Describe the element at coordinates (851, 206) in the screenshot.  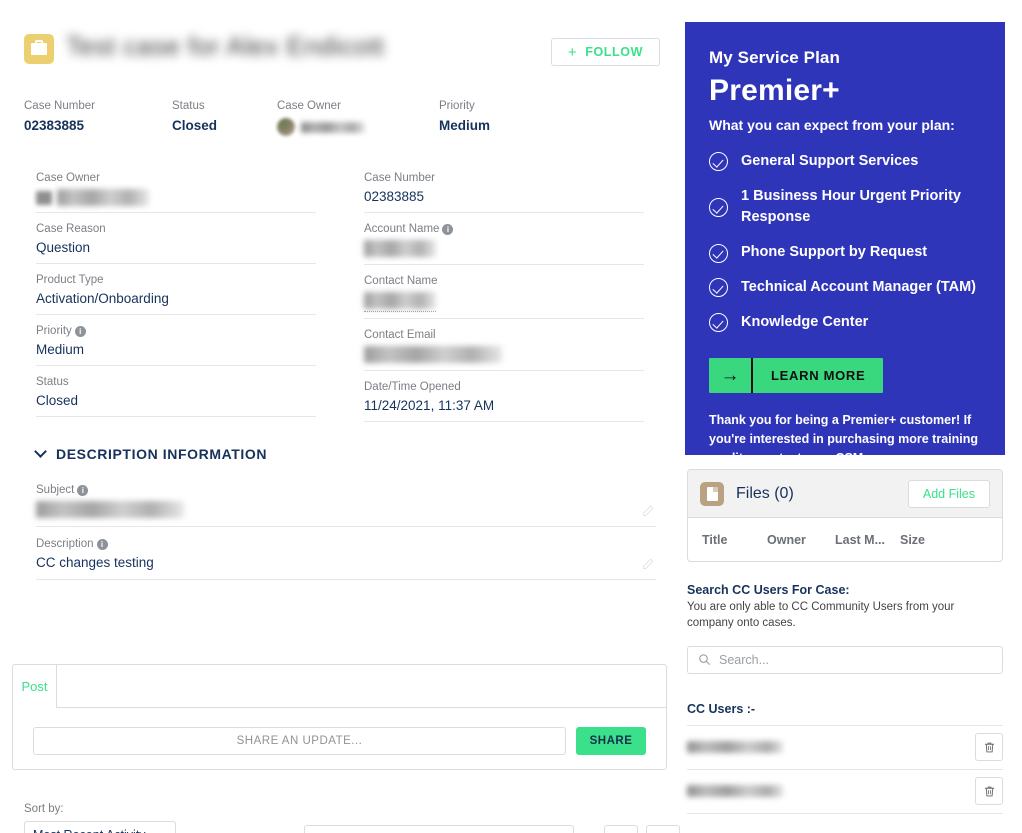
I see `benefit-label: 1 Business Hour Urgent Priority Response` at that location.